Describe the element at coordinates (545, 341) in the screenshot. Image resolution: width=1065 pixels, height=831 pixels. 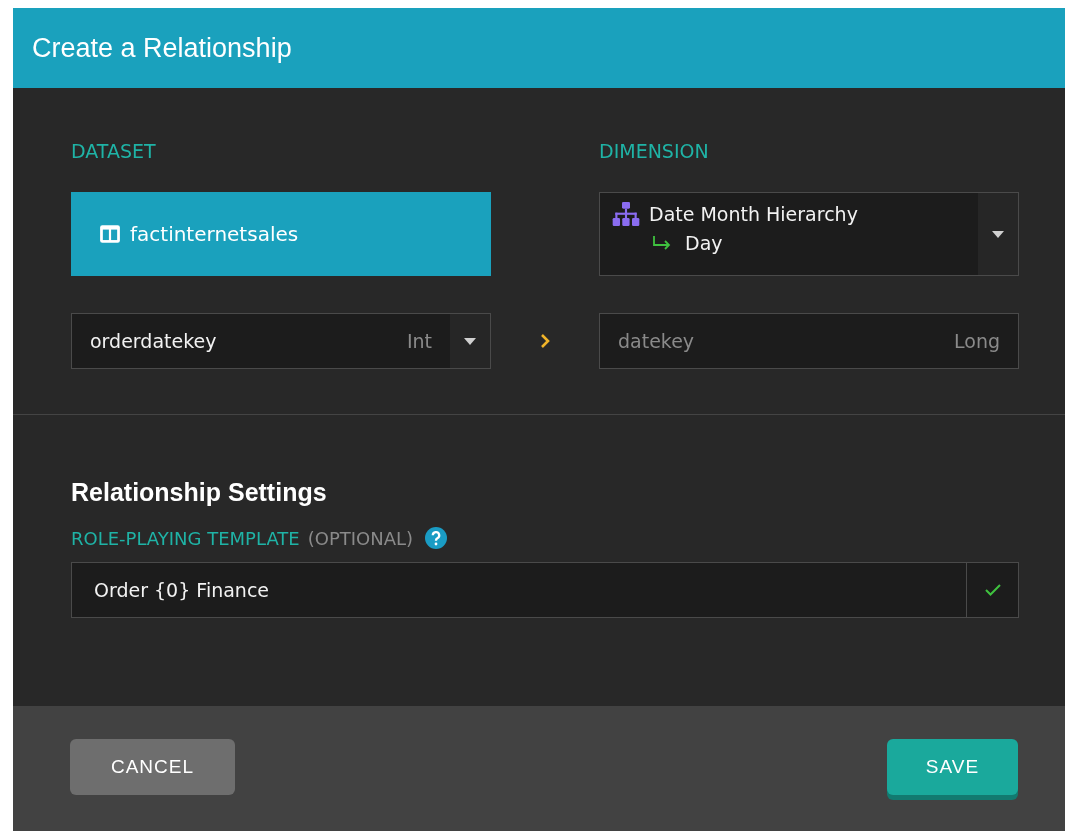
I see `chevron-right-icon` at that location.